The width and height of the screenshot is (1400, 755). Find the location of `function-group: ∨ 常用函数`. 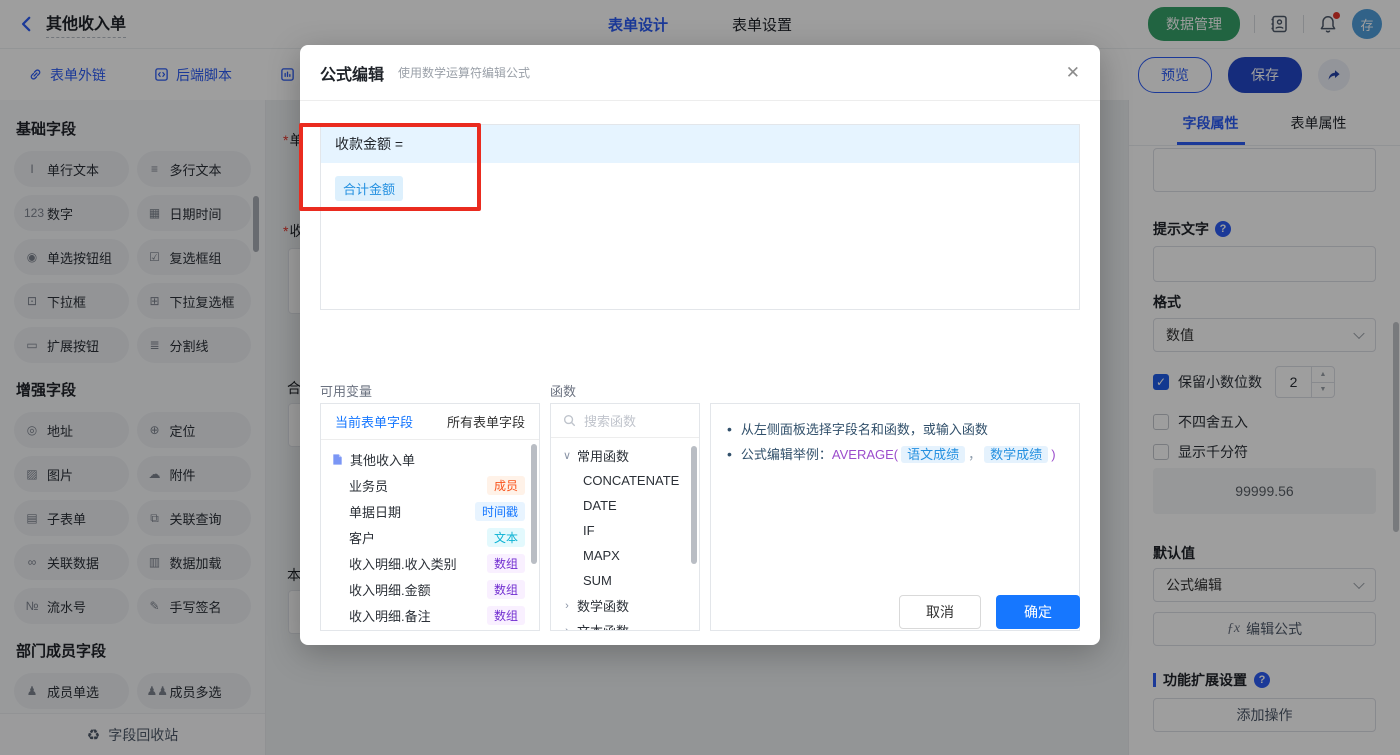

function-group: ∨ 常用函数 is located at coordinates (628, 455).